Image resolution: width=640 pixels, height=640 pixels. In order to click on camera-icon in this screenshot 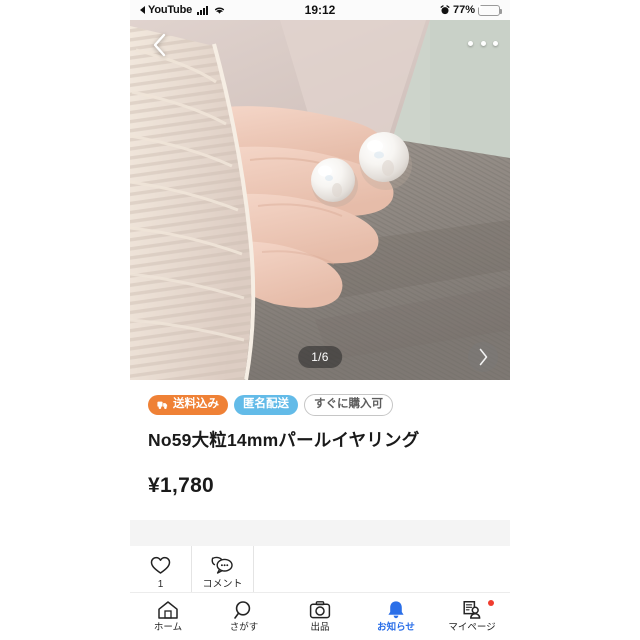, I will do `click(320, 610)`.